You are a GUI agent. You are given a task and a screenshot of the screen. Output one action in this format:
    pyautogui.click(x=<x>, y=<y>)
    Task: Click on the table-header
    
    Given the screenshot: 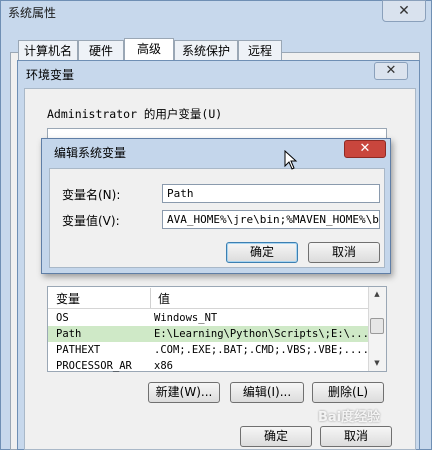 What is the action you would take?
    pyautogui.click(x=208, y=298)
    